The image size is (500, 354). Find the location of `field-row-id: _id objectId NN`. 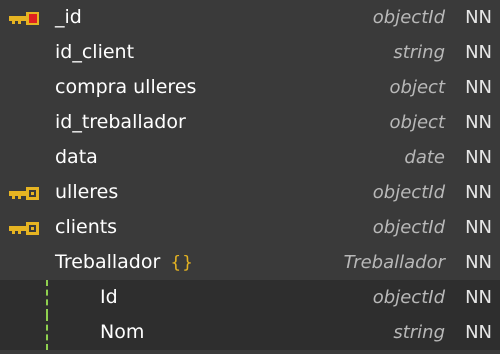

field-row-id: _id objectId NN is located at coordinates (250, 17).